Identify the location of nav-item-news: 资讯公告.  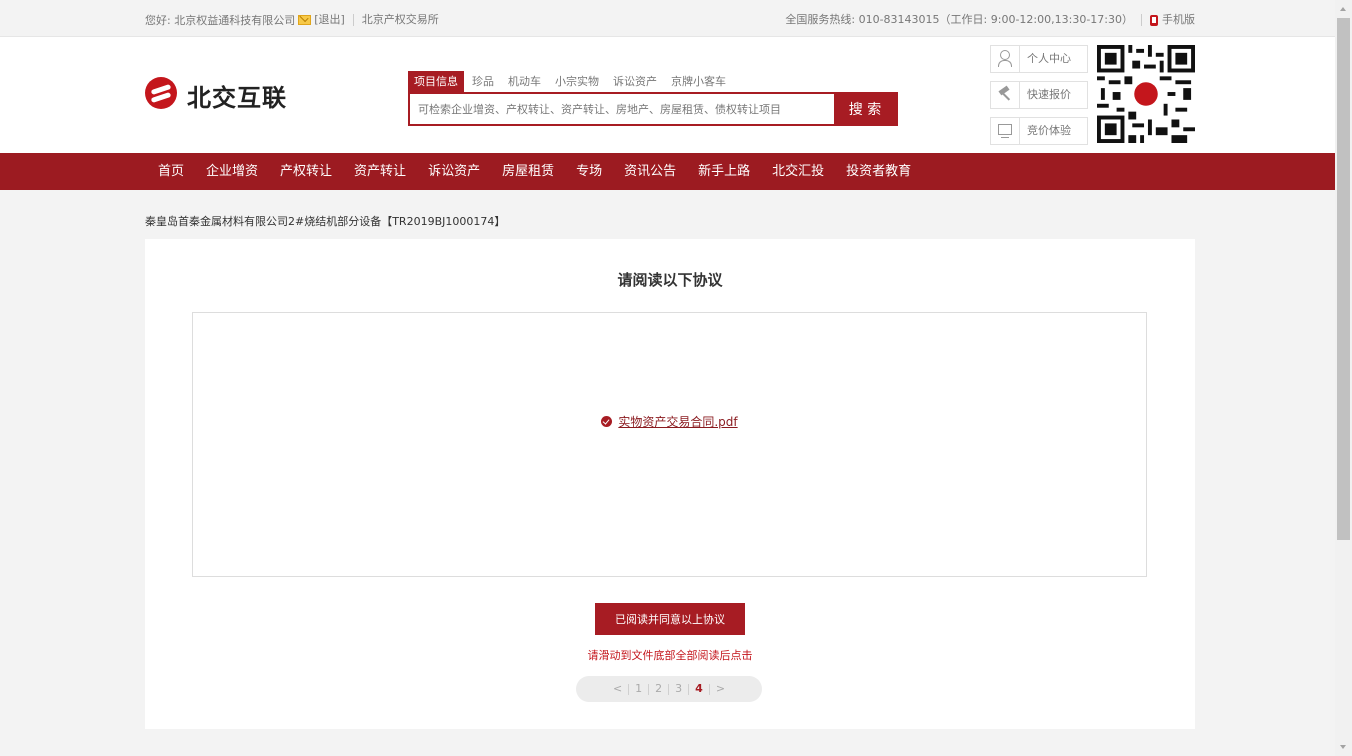
(650, 171).